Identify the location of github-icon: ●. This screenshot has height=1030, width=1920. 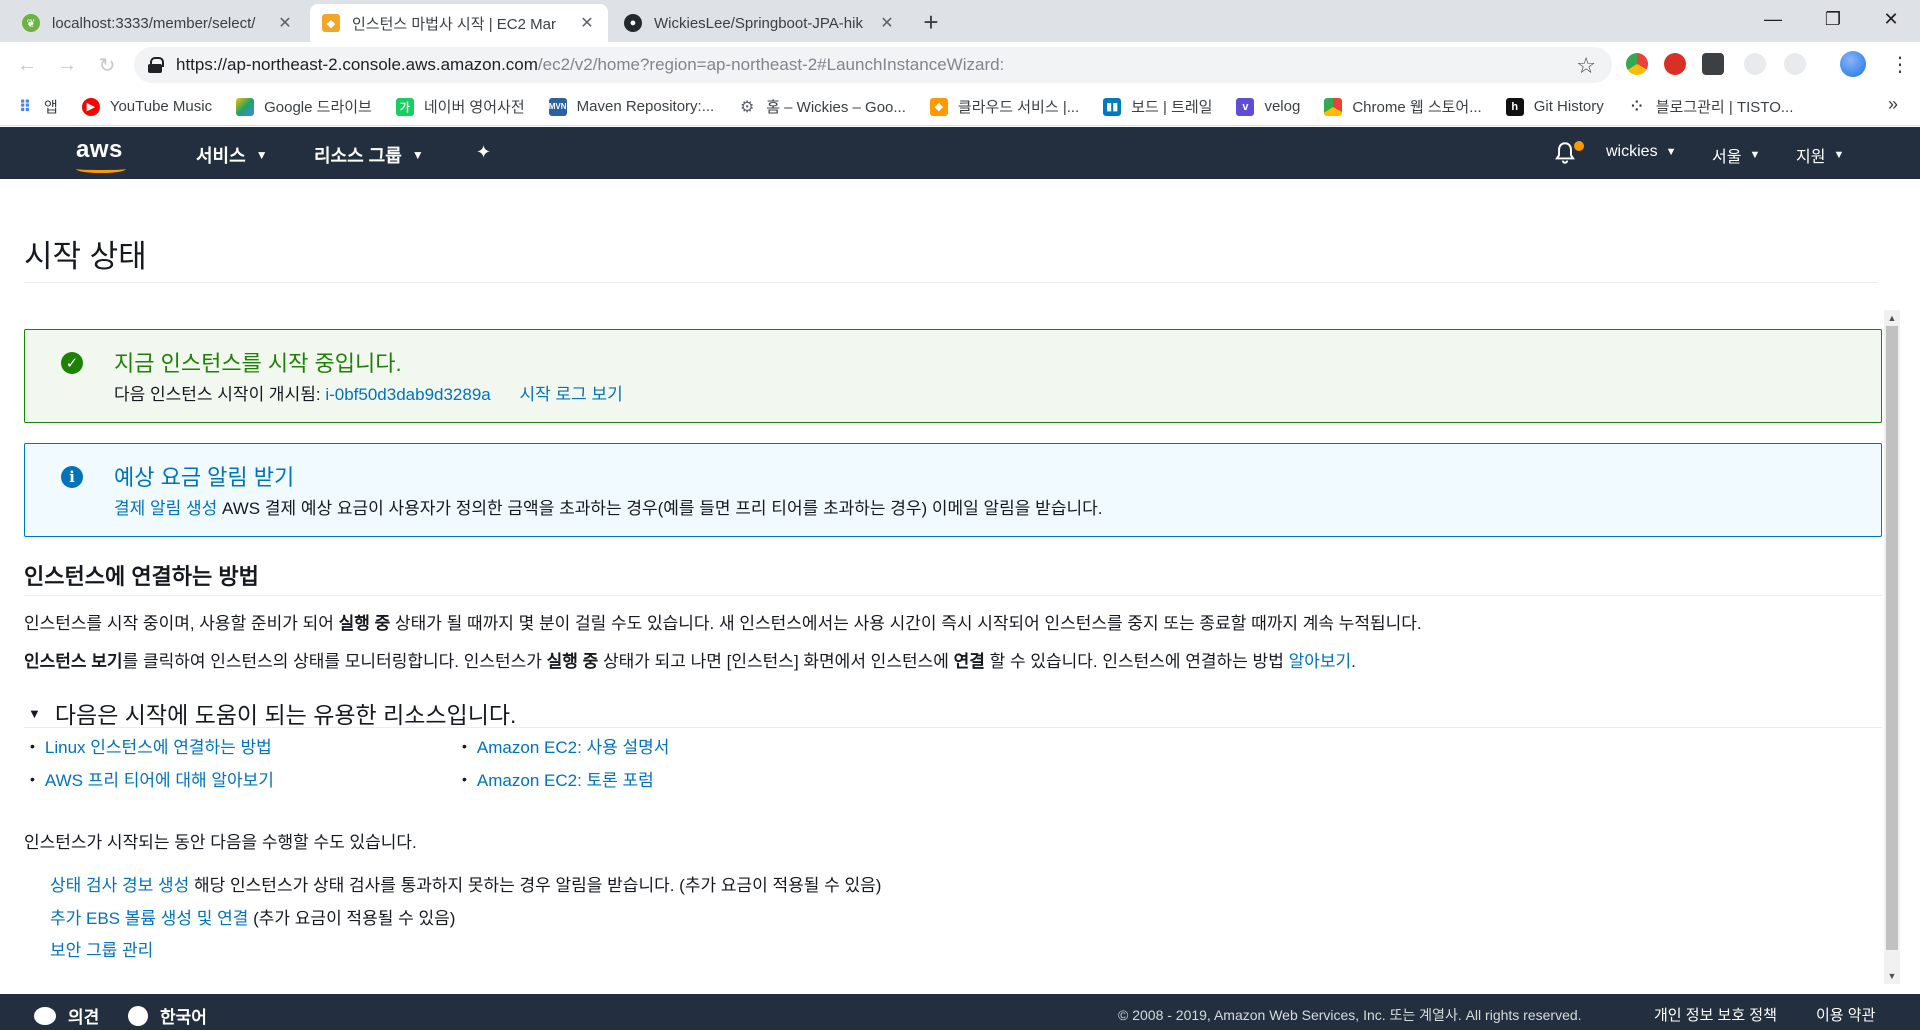
(633, 23).